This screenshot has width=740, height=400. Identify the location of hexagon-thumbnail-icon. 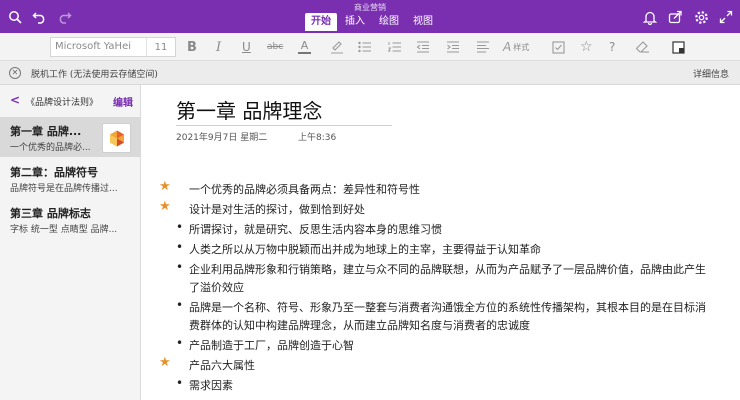
(117, 138).